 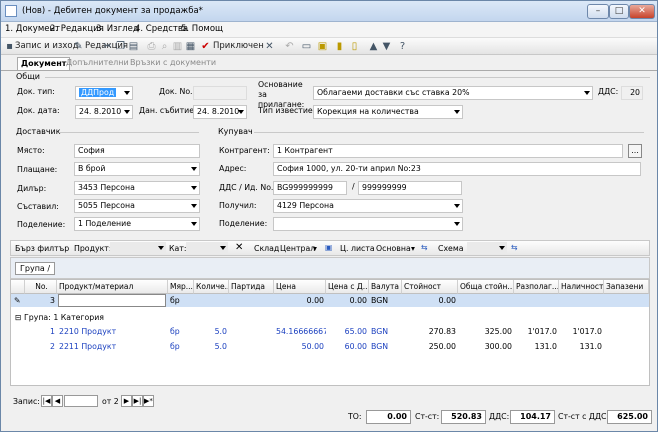 I want to click on doc-type-select: ДДПрод, so click(x=104, y=93).